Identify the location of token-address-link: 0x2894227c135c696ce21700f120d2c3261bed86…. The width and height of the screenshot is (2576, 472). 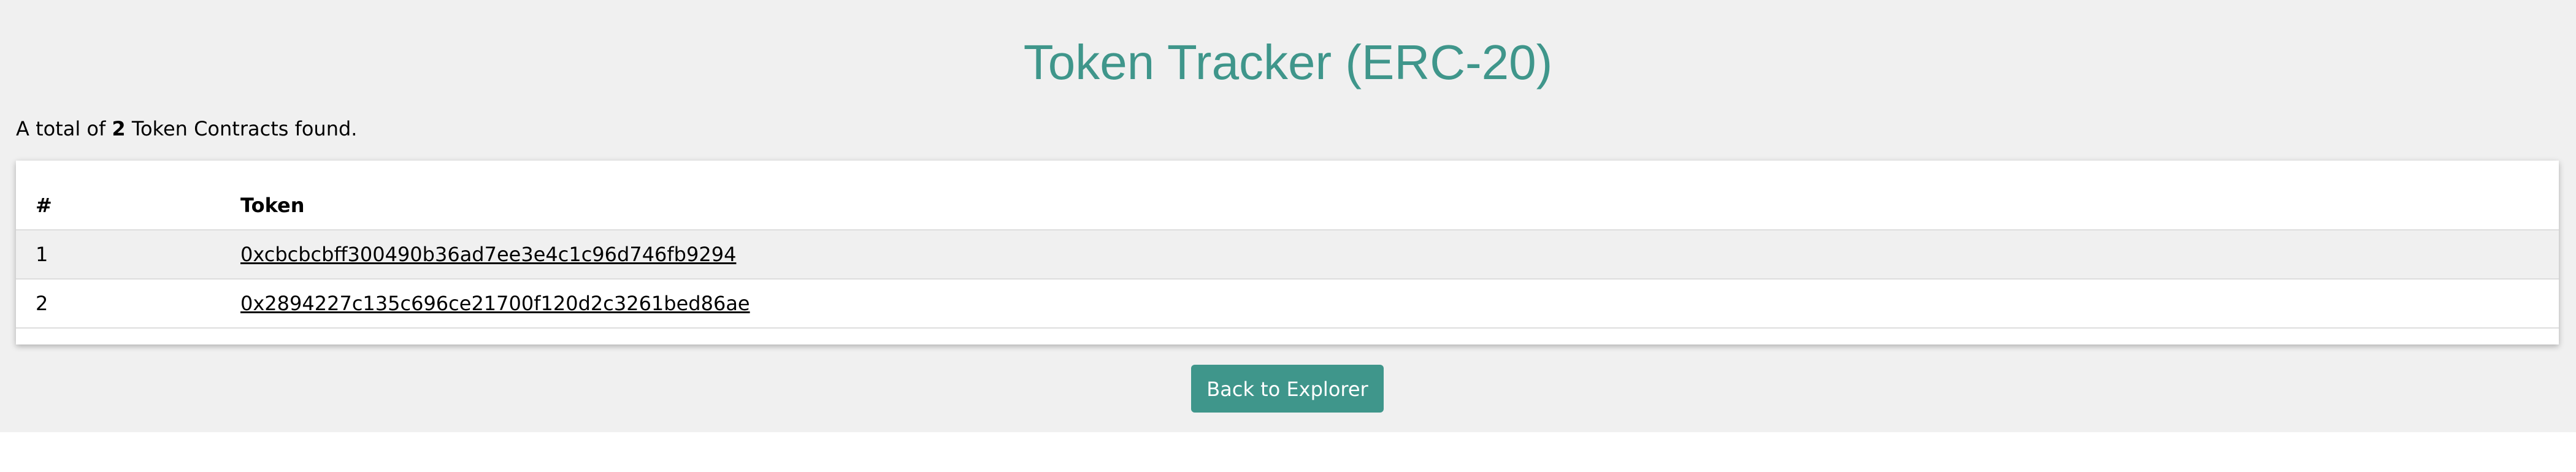
(495, 303).